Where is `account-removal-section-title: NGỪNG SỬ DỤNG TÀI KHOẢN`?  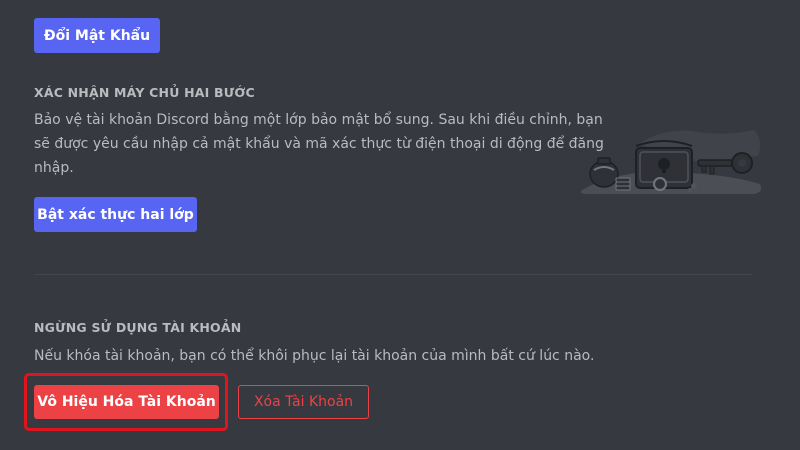
account-removal-section-title: NGỪNG SỬ DỤNG TÀI KHOẢN is located at coordinates (138, 327).